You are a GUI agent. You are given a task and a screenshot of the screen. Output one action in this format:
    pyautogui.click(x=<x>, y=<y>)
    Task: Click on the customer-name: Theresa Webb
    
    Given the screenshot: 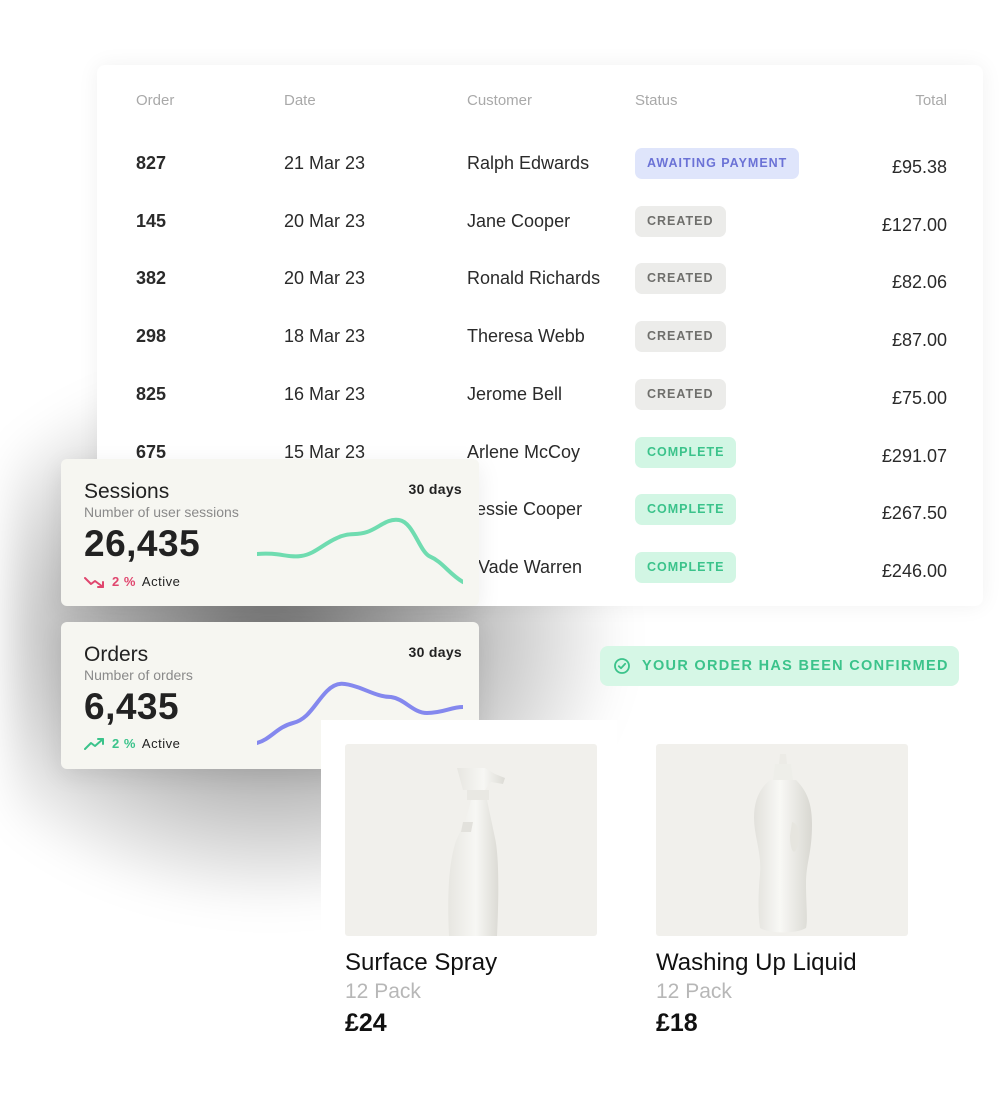 What is the action you would take?
    pyautogui.click(x=526, y=336)
    